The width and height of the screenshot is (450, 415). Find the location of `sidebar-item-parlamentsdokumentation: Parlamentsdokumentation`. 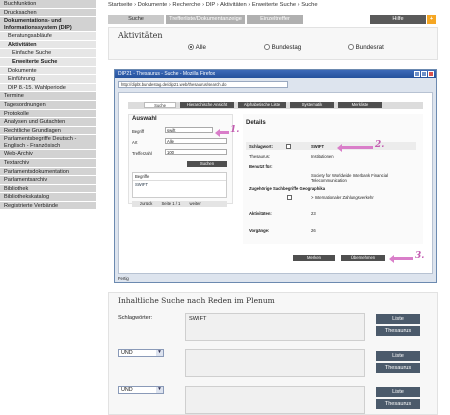

sidebar-item-parlamentsdokumentation: Parlamentsdokumentation is located at coordinates (48, 172).